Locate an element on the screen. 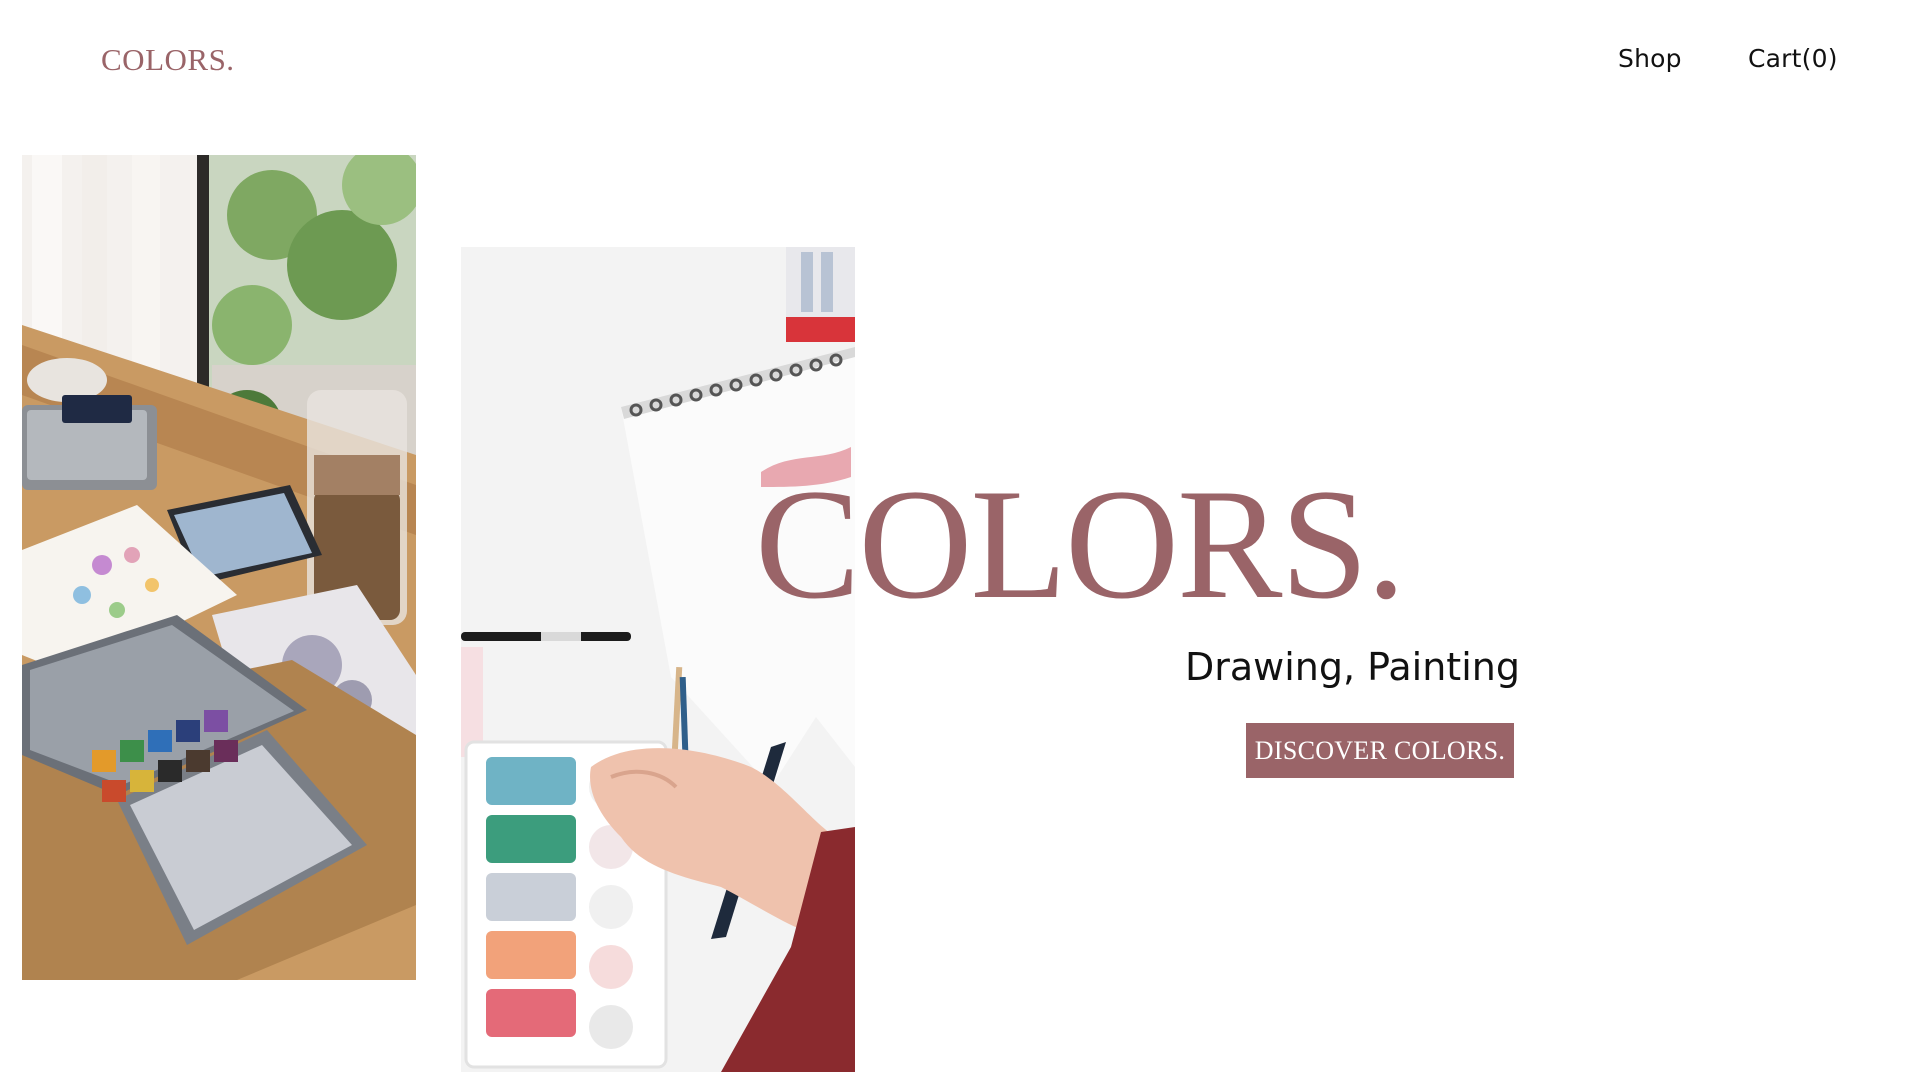 The width and height of the screenshot is (1920, 1080). discover-colors-button: DISCOVER COLORS. is located at coordinates (1380, 750).